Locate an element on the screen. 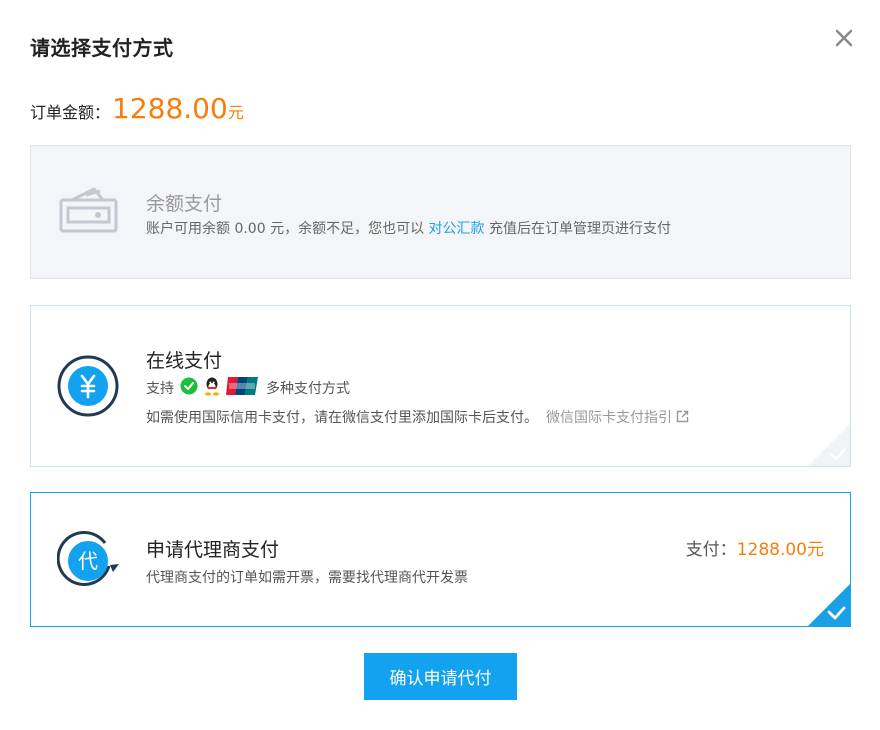 The image size is (880, 730). agent-title: 申请代理商支付 is located at coordinates (213, 550).